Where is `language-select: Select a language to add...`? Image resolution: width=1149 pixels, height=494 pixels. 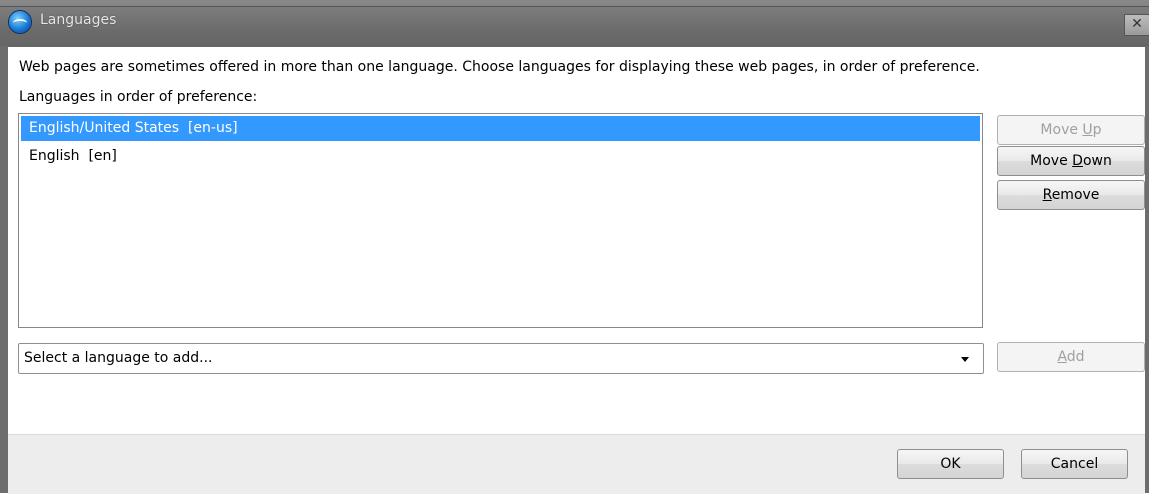
language-select: Select a language to add... is located at coordinates (501, 358).